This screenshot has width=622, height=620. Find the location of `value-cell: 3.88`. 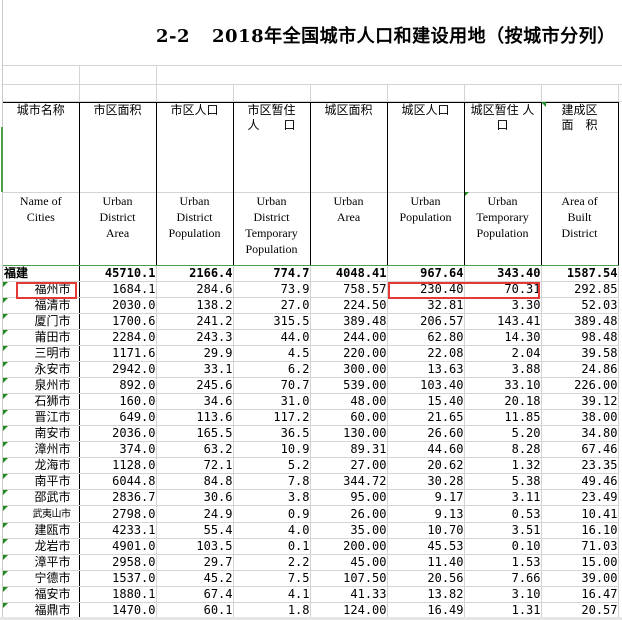

value-cell: 3.88 is located at coordinates (503, 369).